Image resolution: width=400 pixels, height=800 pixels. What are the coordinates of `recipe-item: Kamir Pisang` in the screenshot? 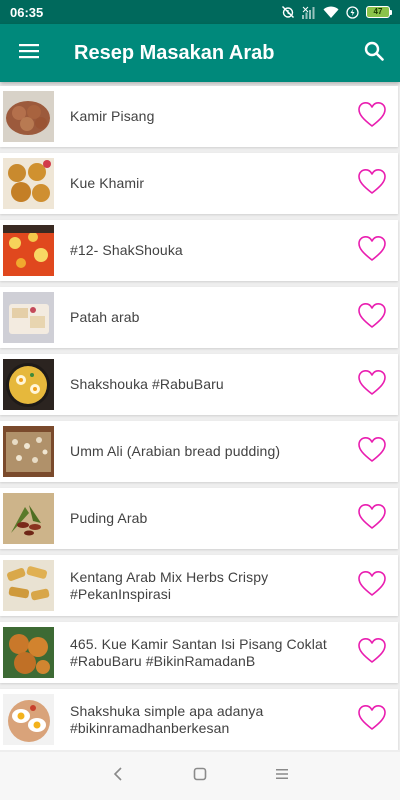 It's located at (199, 116).